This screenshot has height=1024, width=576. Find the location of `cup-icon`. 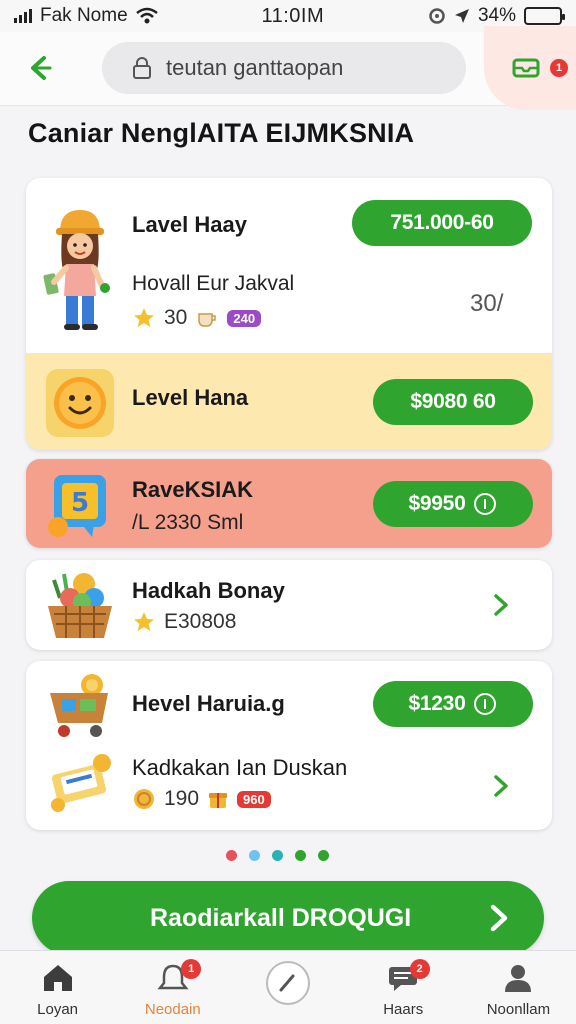

cup-icon is located at coordinates (207, 320).